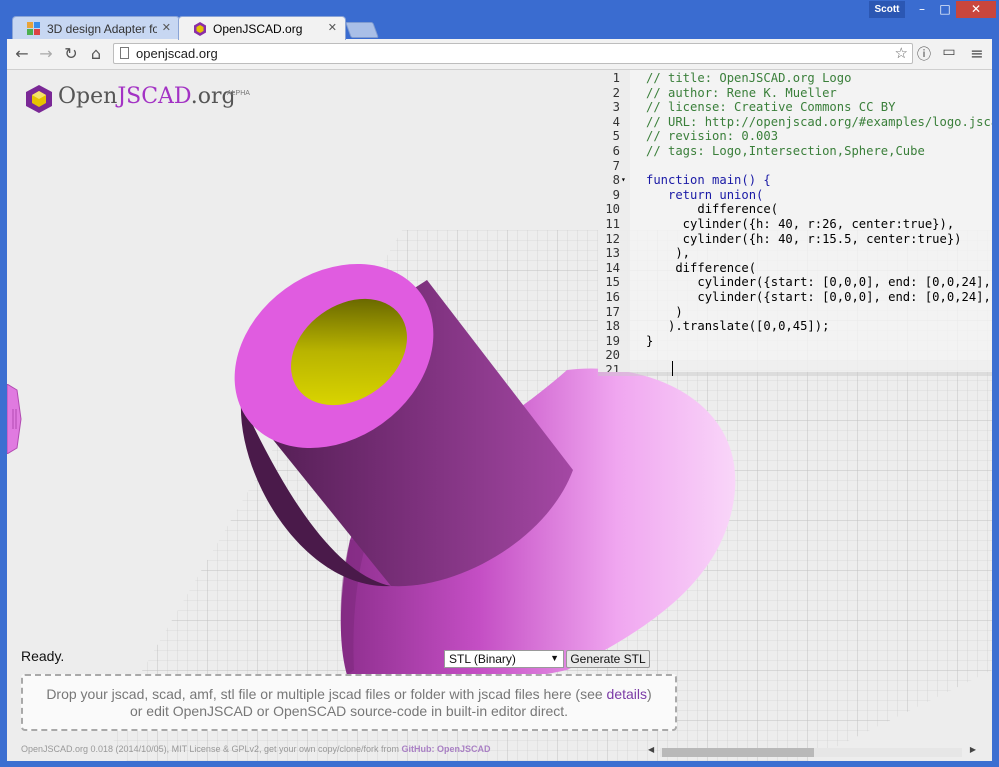 This screenshot has width=999, height=767. I want to click on line-number: 21, so click(612, 367).